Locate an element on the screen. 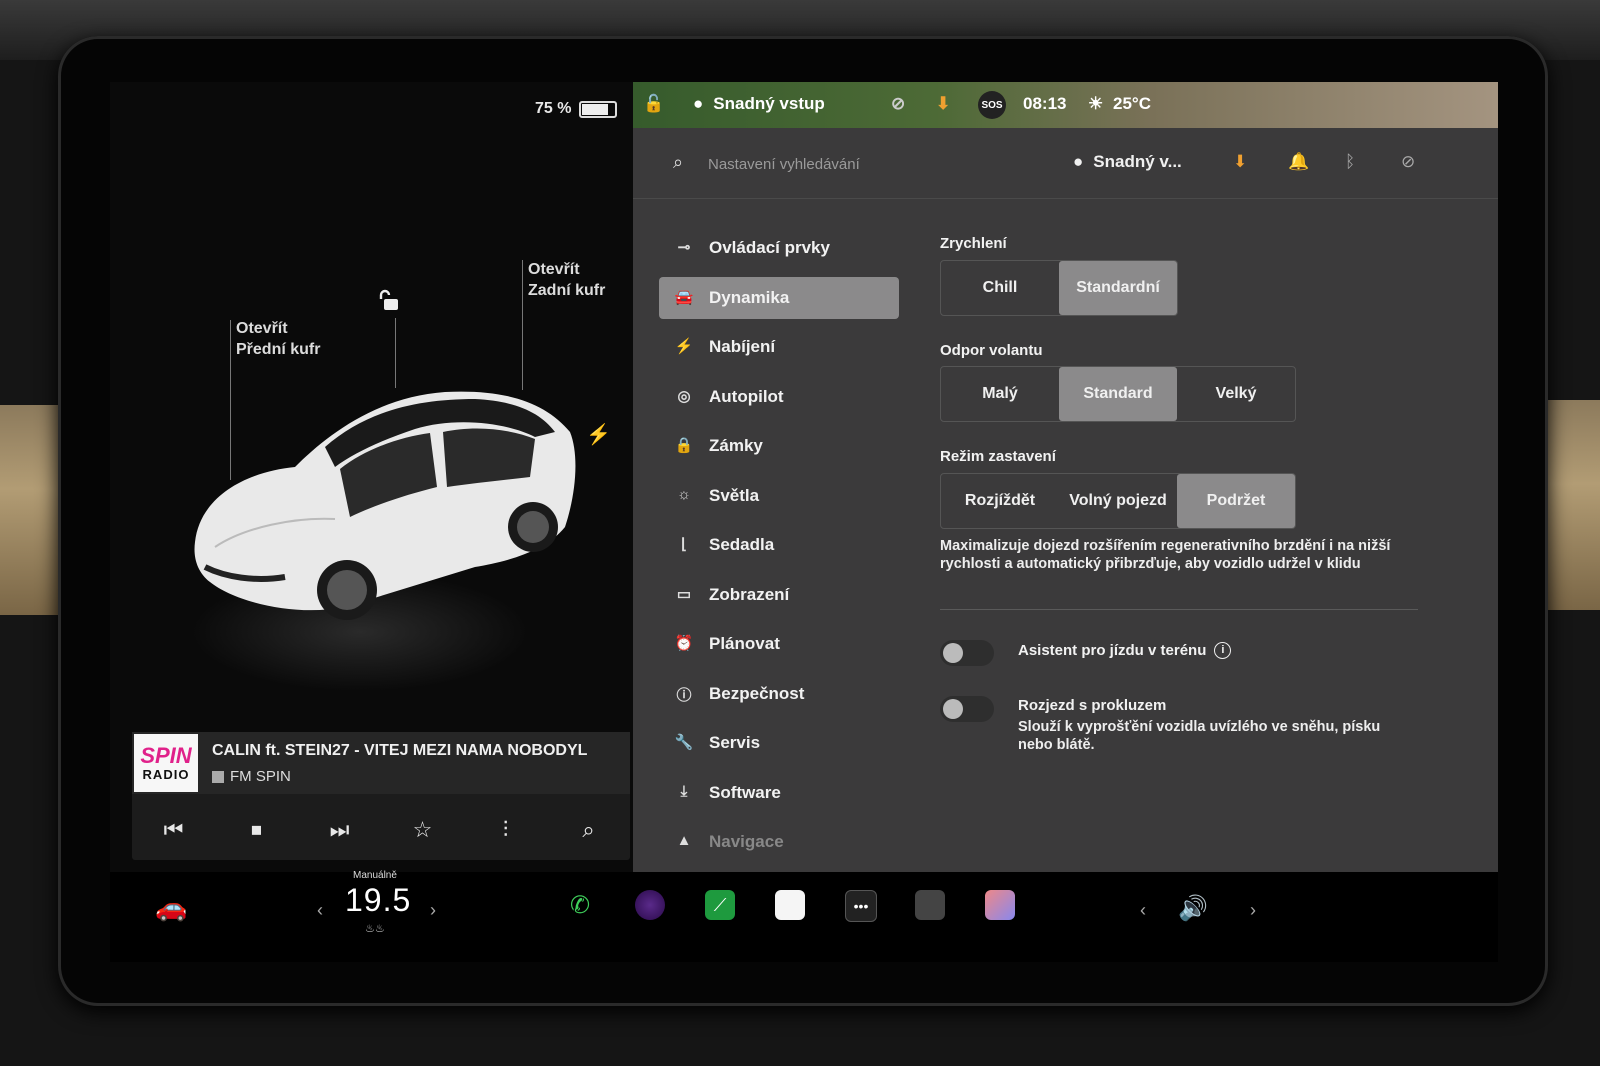 Image resolution: width=1600 pixels, height=1066 pixels. menu-item-dynamics: 🚘 Dynamika is located at coordinates (779, 297).